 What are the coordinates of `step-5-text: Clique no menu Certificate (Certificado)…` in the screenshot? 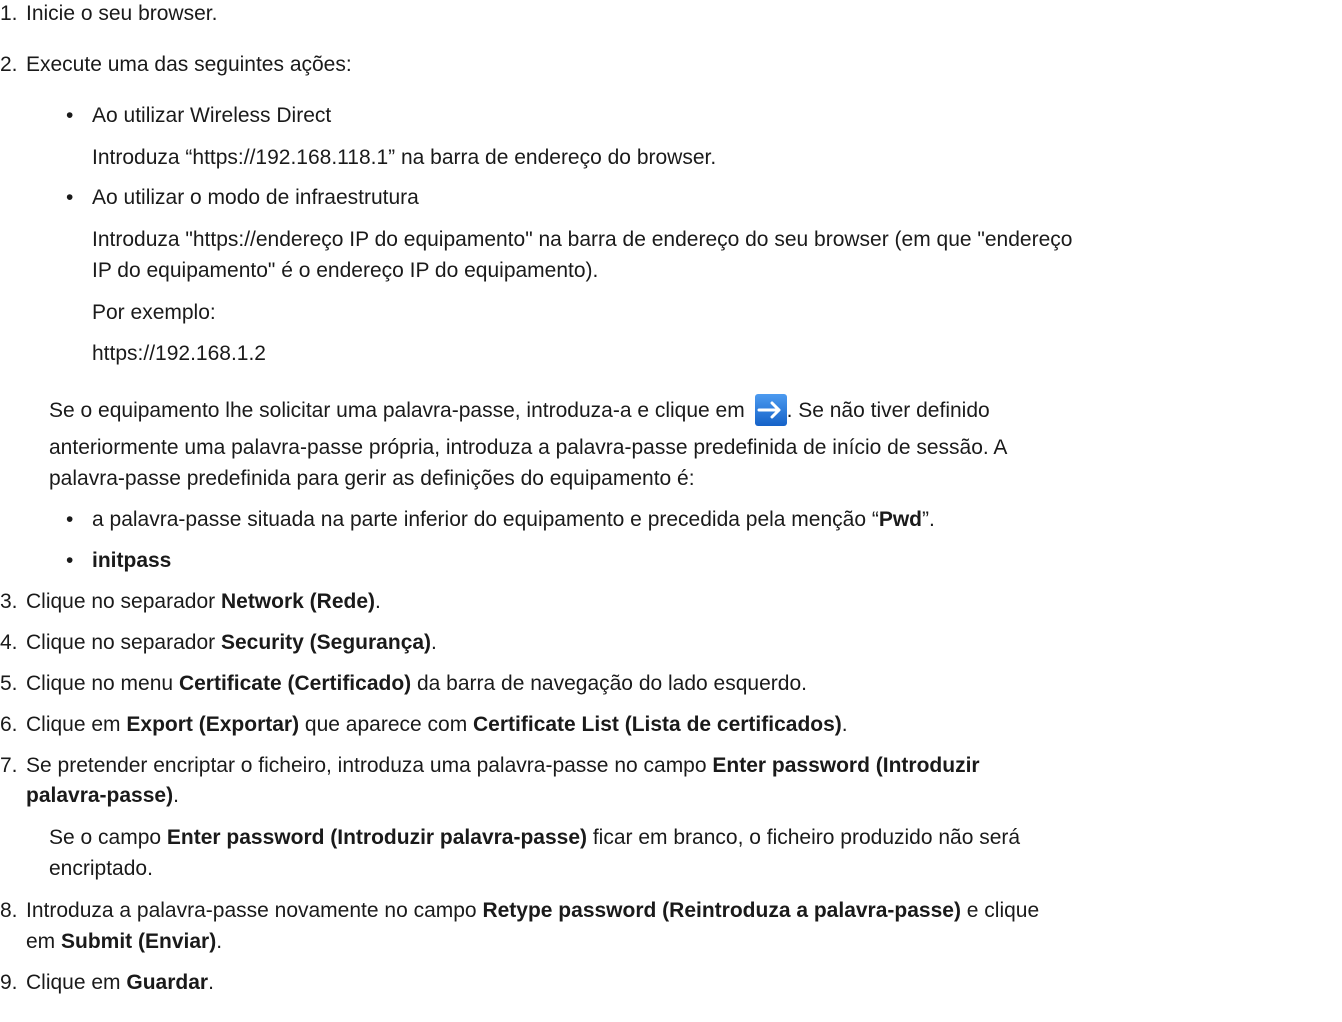 It's located at (416, 683).